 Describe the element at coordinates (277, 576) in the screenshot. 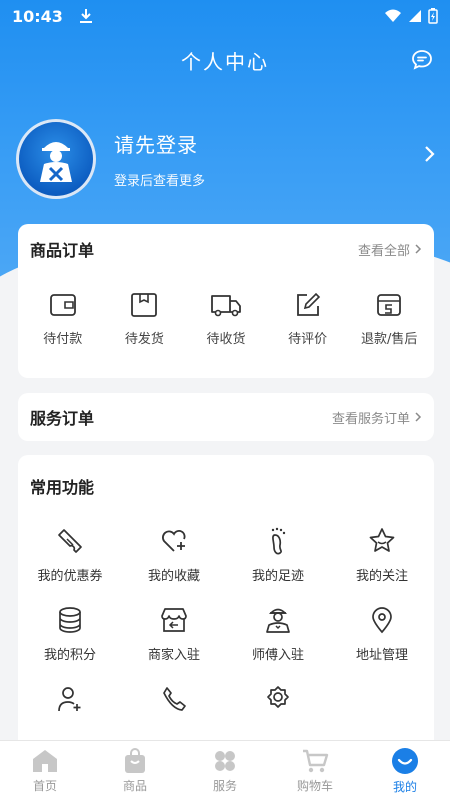

I see `function-label: 我的足迹` at that location.